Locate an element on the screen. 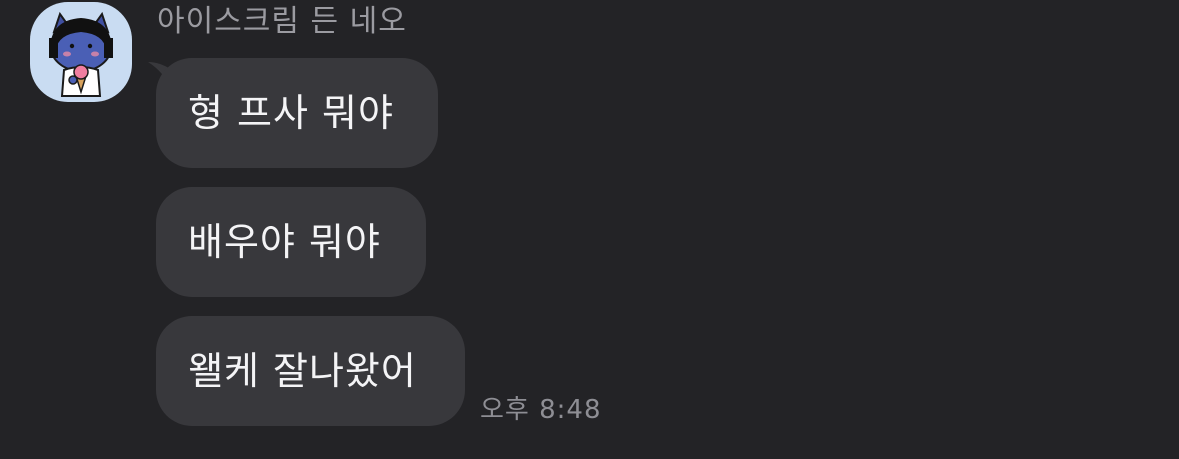 The width and height of the screenshot is (1179, 459). message-bubble: 배우야 뭐야 is located at coordinates (291, 242).